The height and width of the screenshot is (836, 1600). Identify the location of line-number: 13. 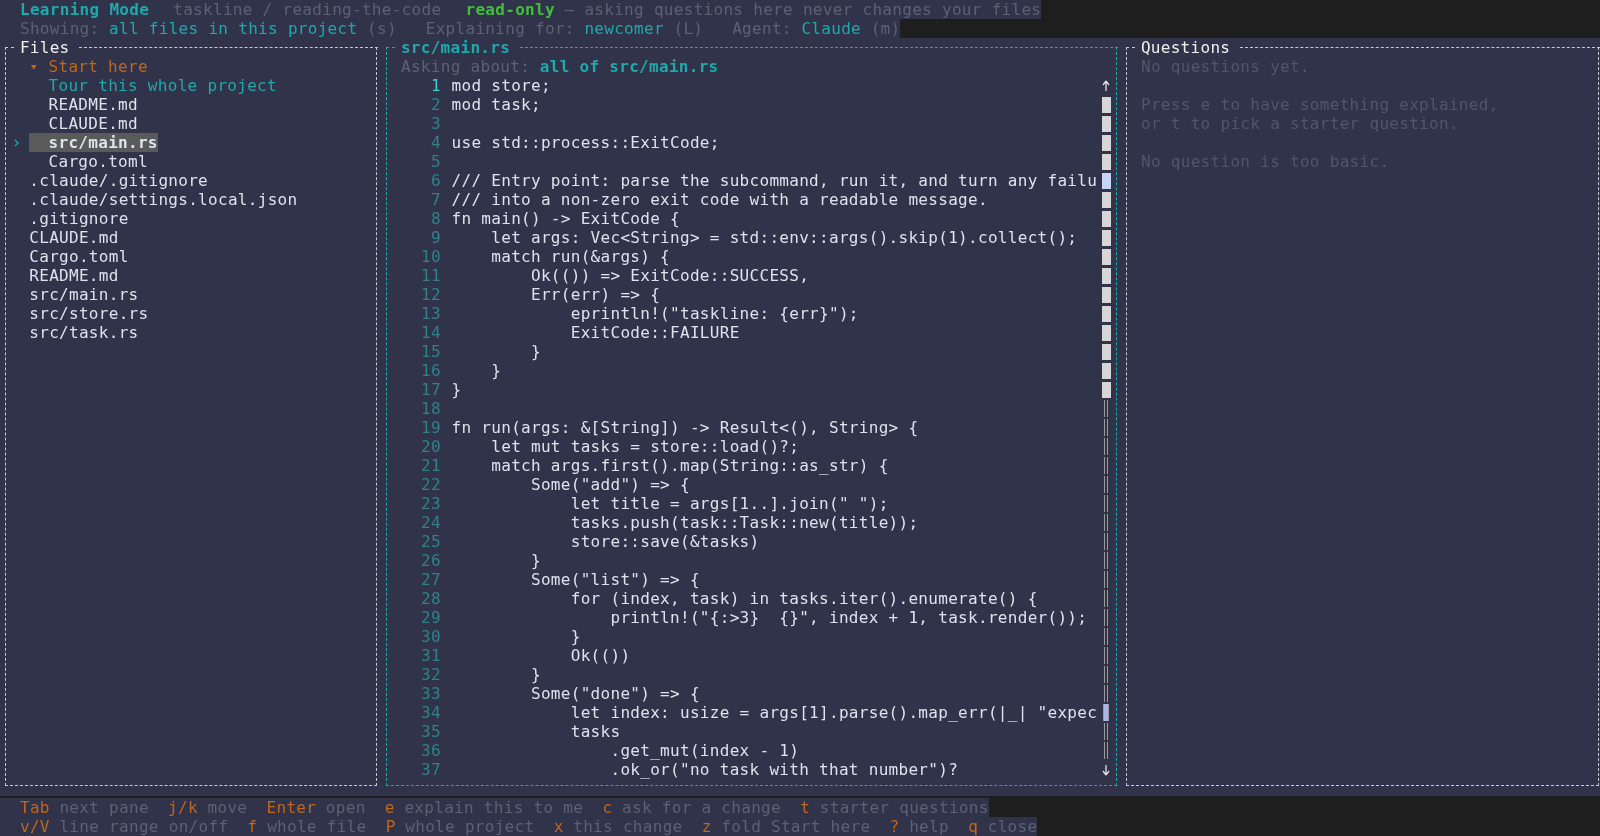
(430, 313).